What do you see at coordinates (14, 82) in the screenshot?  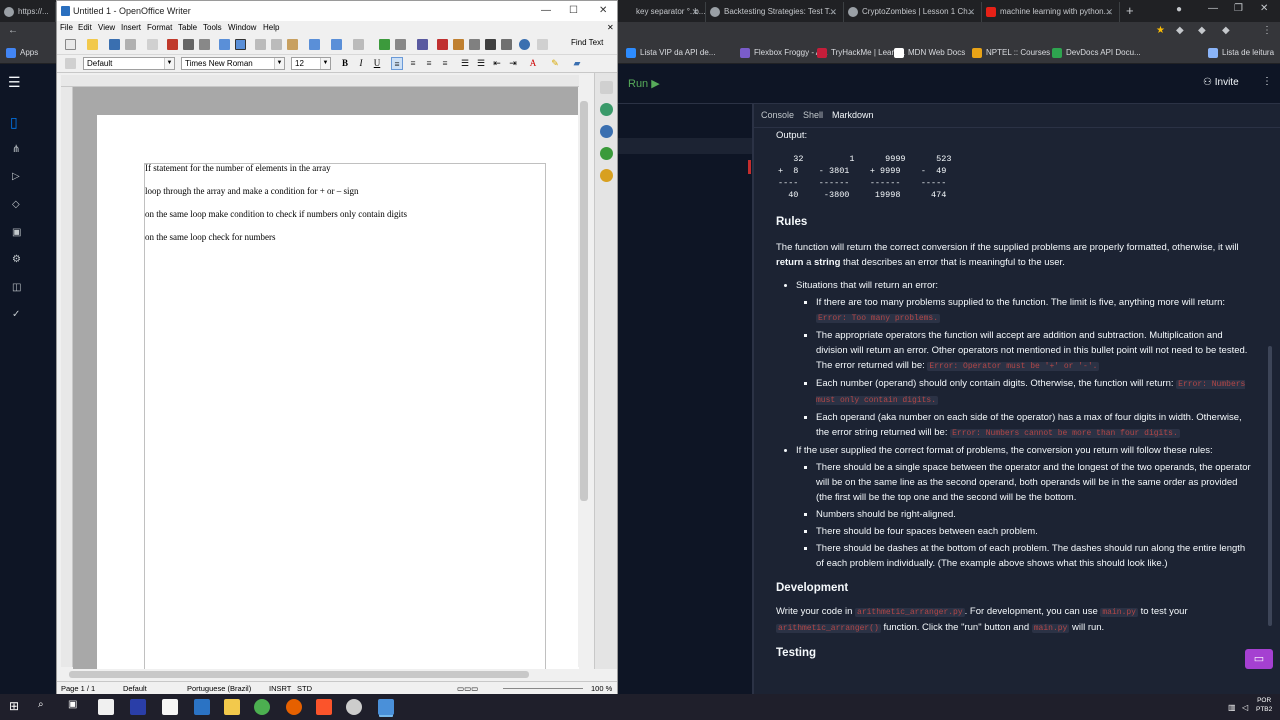 I see `hamburger-menu-icon: ☰` at bounding box center [14, 82].